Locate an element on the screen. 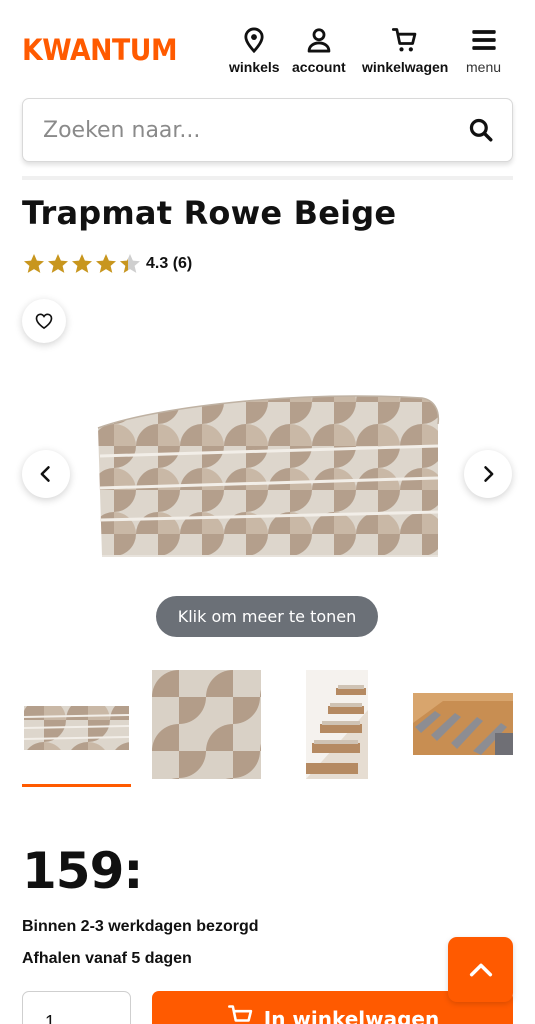 The height and width of the screenshot is (1024, 535). favorite-button is located at coordinates (44, 321).